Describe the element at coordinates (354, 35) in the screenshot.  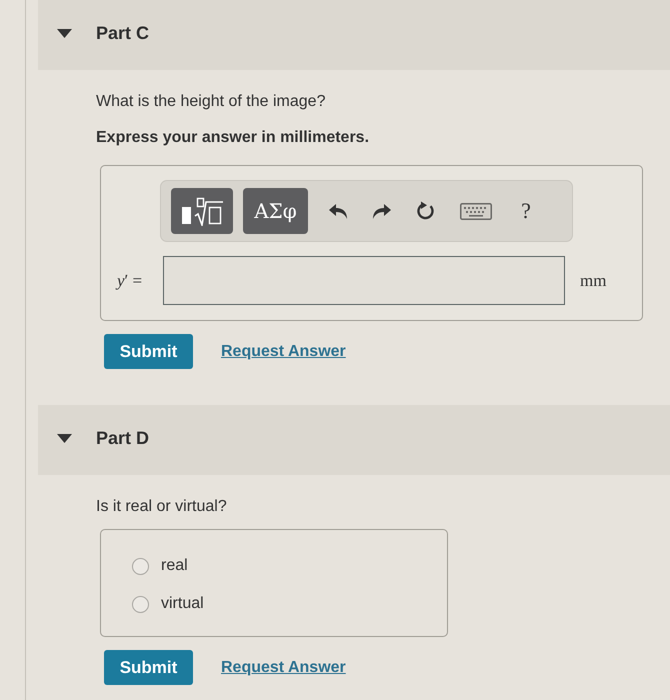
I see `part-header: Part C` at that location.